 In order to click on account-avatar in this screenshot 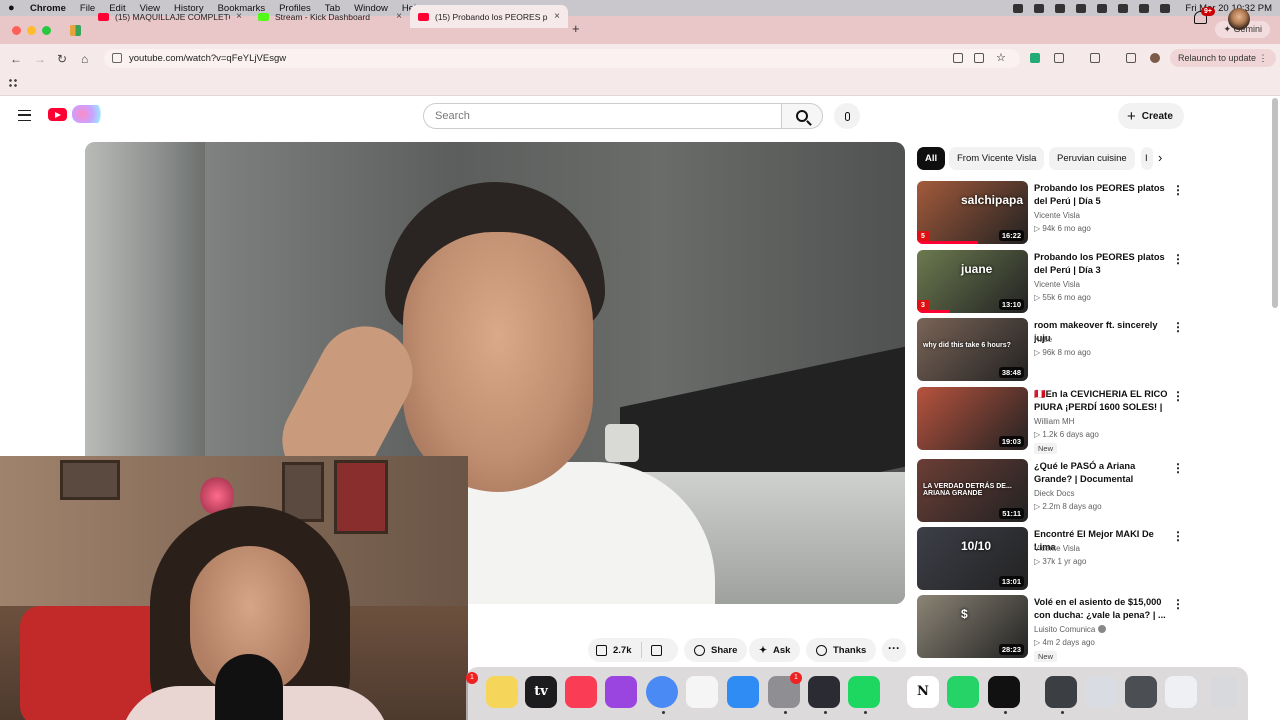, I will do `click(1239, 19)`.